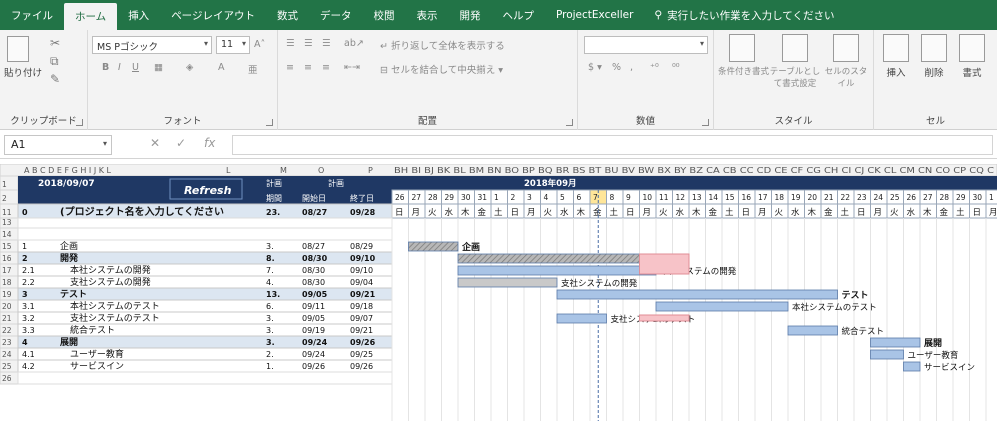 The height and width of the screenshot is (424, 997). I want to click on format-cells-button: 書式, so click(972, 56).